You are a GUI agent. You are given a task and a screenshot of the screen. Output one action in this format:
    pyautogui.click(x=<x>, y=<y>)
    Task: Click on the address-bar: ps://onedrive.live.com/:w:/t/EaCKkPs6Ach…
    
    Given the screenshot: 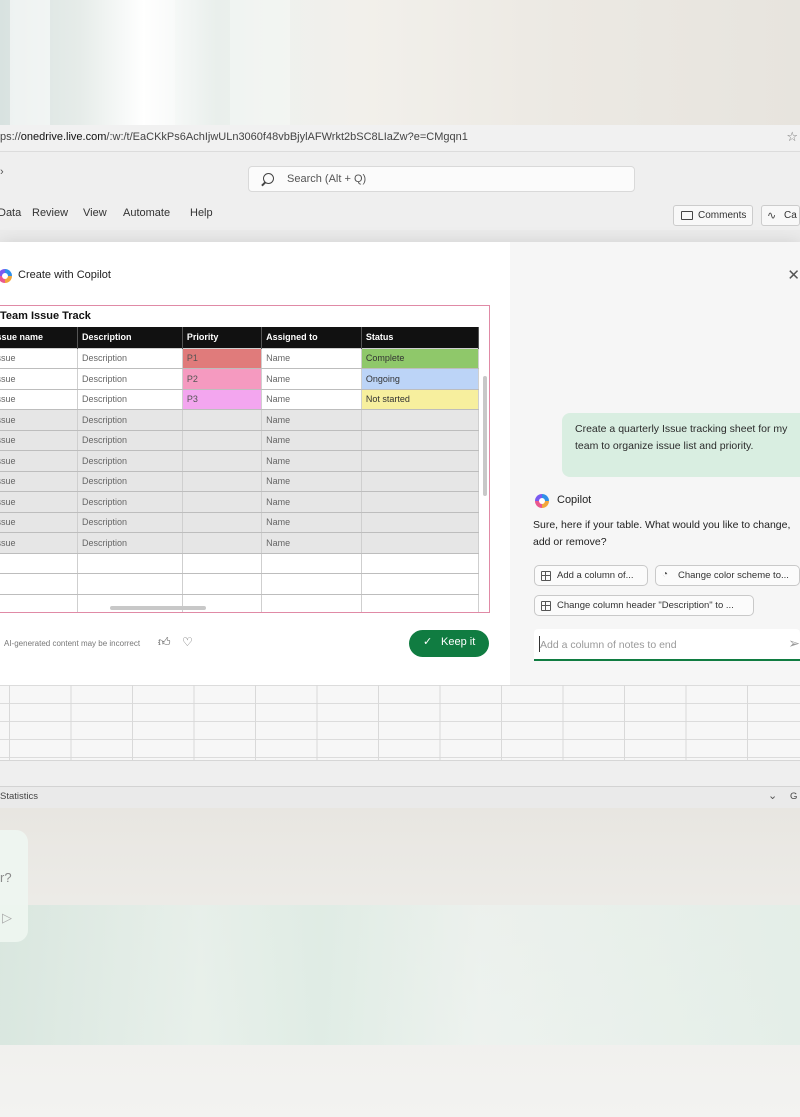 What is the action you would take?
    pyautogui.click(x=400, y=138)
    